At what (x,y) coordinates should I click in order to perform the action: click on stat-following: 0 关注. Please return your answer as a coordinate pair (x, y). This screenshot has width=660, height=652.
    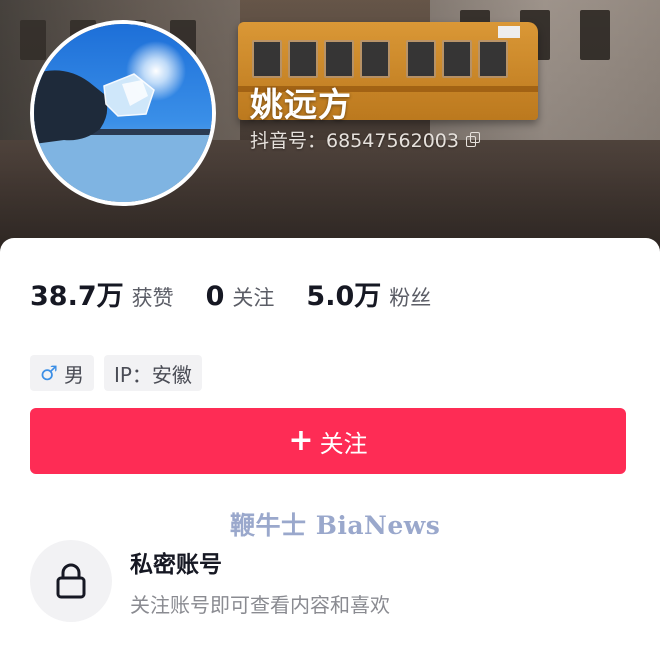
    Looking at the image, I should click on (240, 296).